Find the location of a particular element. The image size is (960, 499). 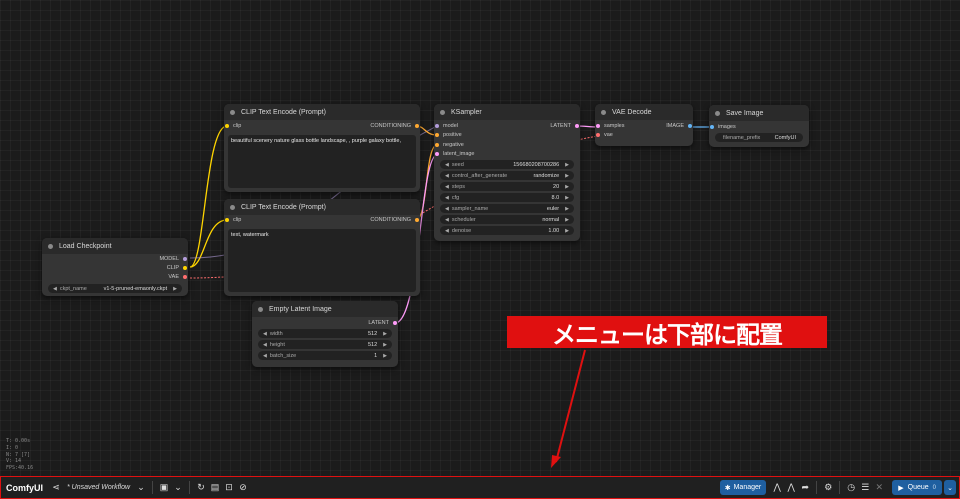

close-icon: ✕ is located at coordinates (879, 487).